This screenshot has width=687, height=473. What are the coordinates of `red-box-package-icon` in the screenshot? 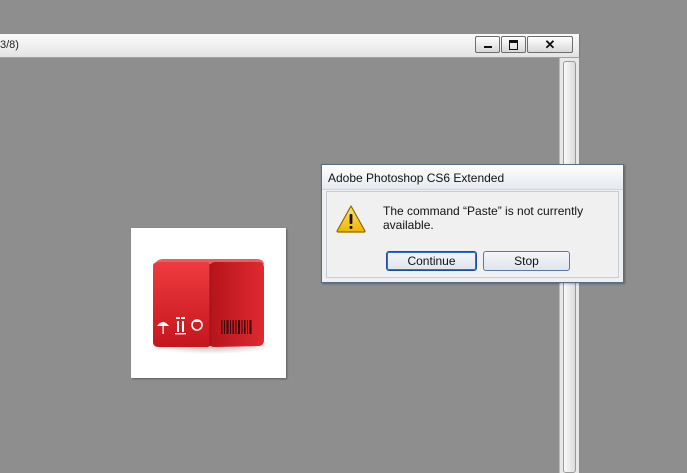 It's located at (211, 306).